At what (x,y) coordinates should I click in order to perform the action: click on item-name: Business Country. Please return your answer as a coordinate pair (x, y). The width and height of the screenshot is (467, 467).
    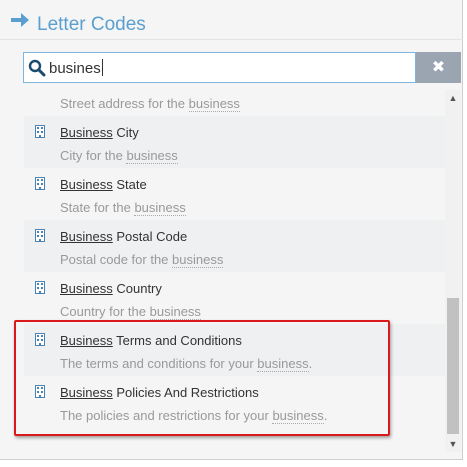
    Looking at the image, I should click on (111, 288).